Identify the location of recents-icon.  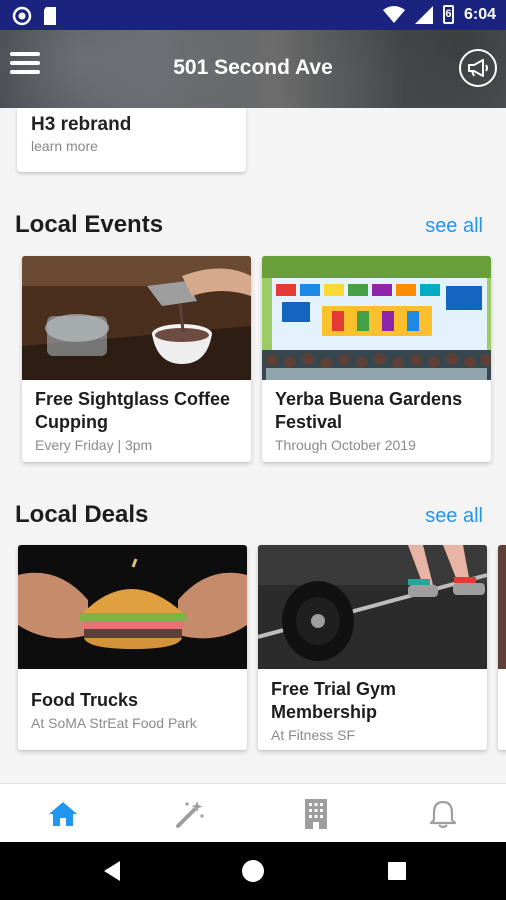
(397, 871).